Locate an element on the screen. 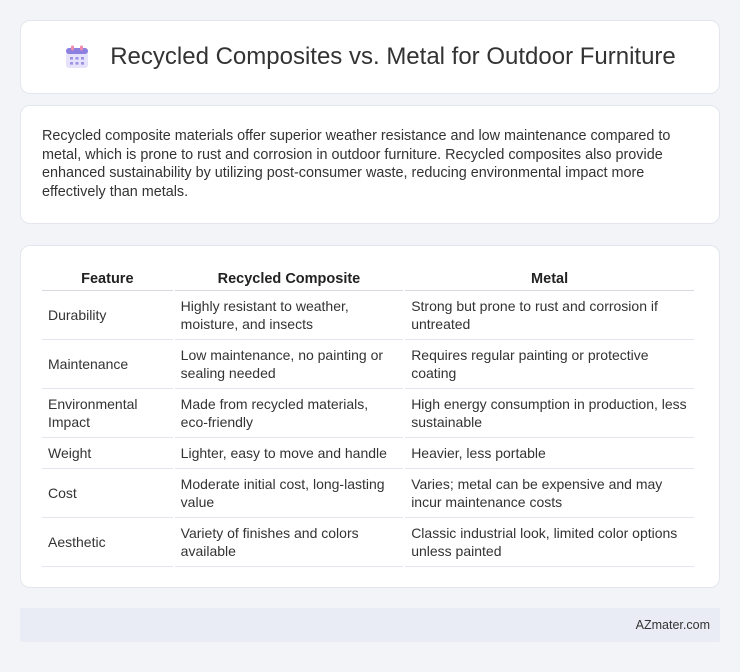 The height and width of the screenshot is (672, 740). footer-site-name: AZmater.com is located at coordinates (672, 625).